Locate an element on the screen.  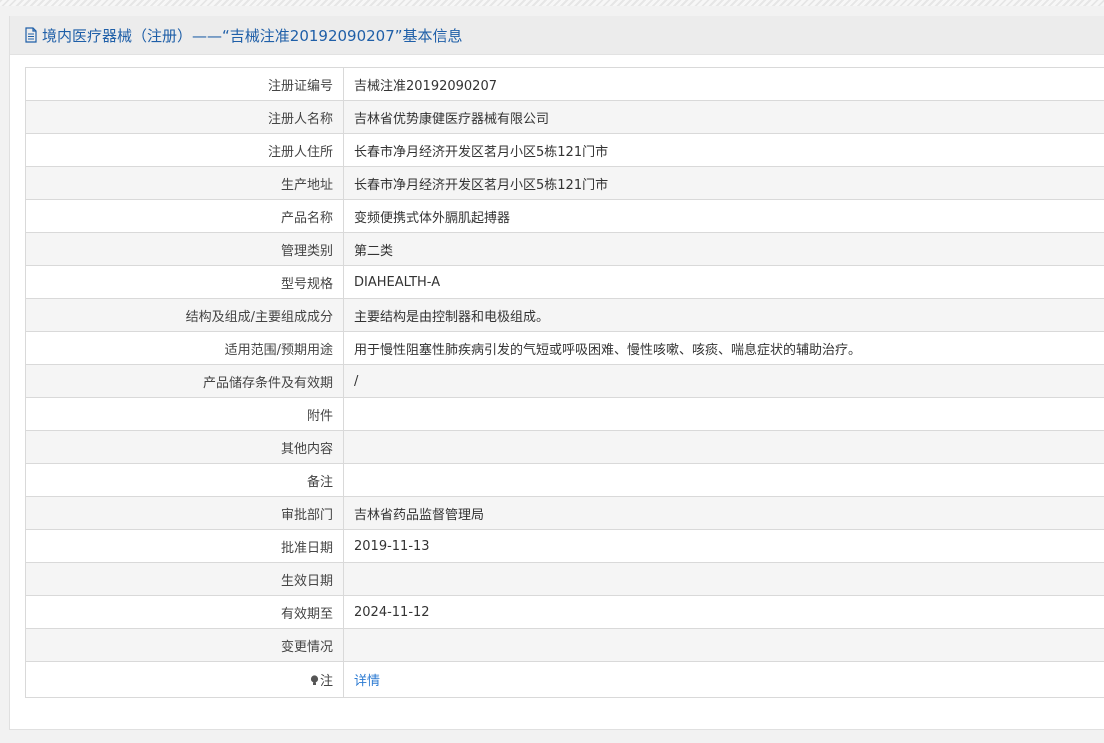
table-row: 有效期至 2024-11-12 is located at coordinates (564, 612).